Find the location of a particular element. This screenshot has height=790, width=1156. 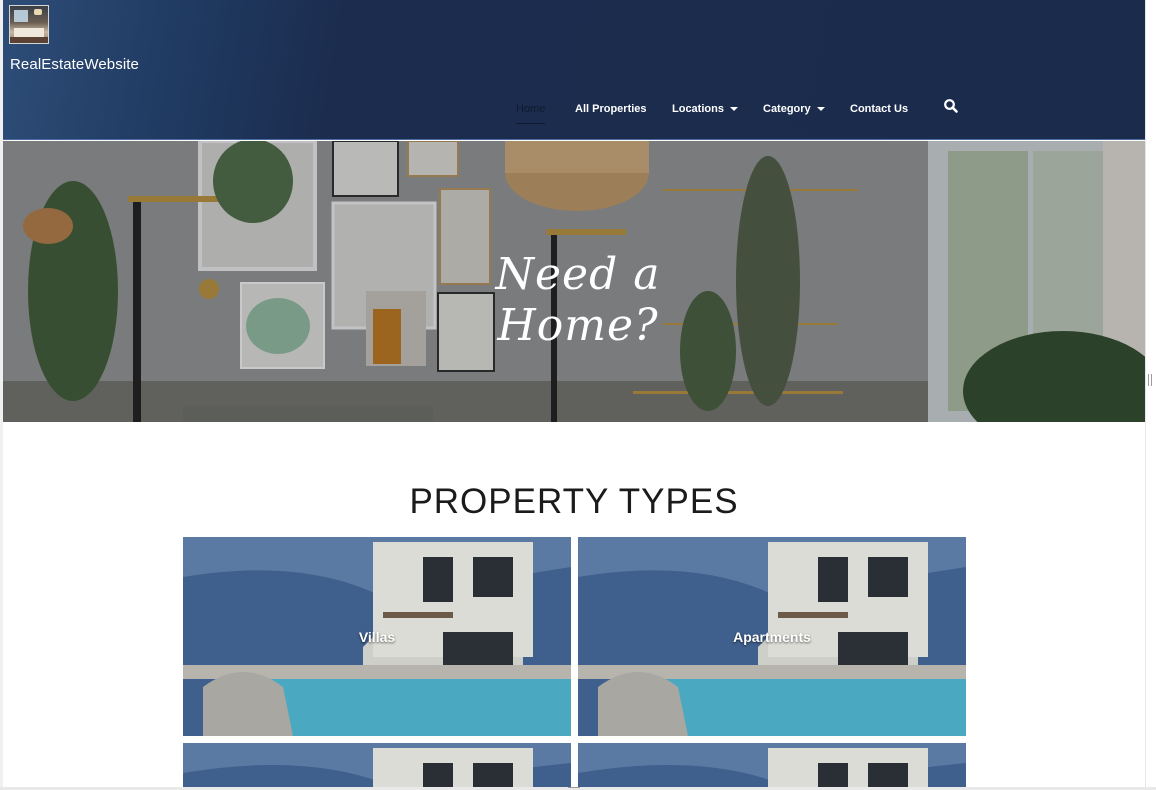

property-card-label: Villas is located at coordinates (377, 637).